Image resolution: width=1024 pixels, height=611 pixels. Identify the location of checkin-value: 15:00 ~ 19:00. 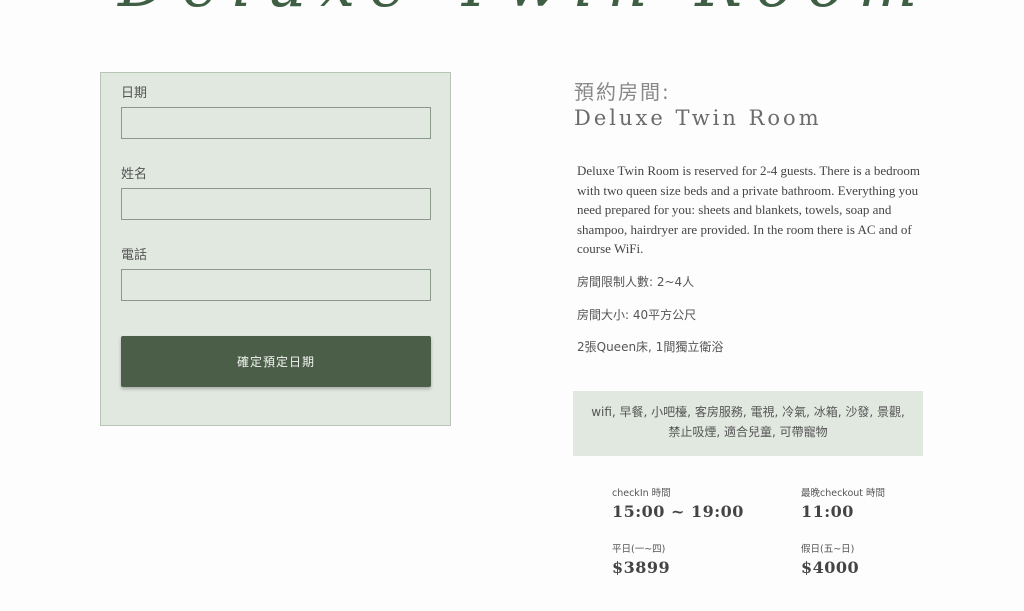
(678, 511).